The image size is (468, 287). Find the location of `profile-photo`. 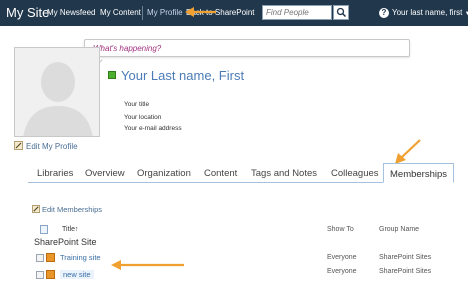

profile-photo is located at coordinates (57, 92).